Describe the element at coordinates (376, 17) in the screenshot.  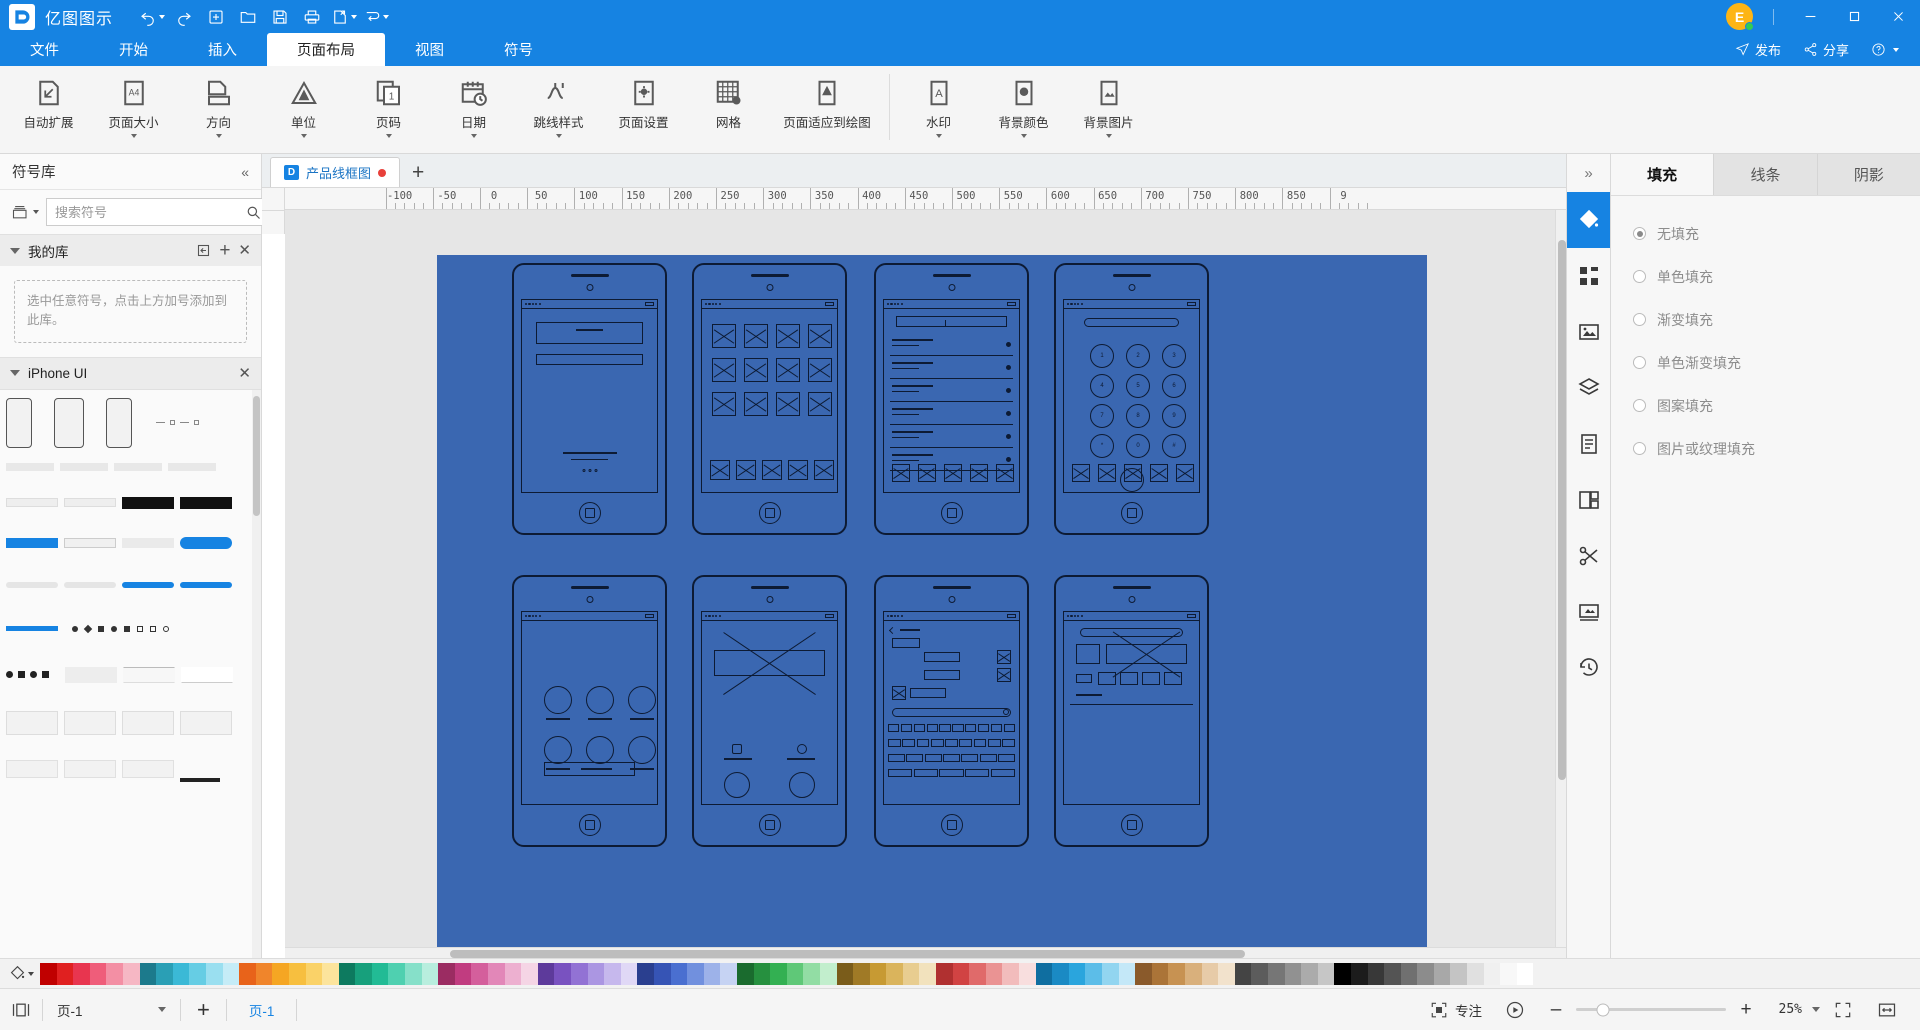
I see `customize-button` at that location.